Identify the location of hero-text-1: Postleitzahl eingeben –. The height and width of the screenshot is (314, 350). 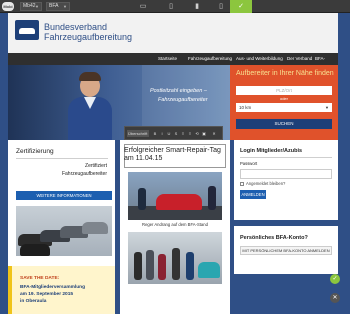
(178, 91).